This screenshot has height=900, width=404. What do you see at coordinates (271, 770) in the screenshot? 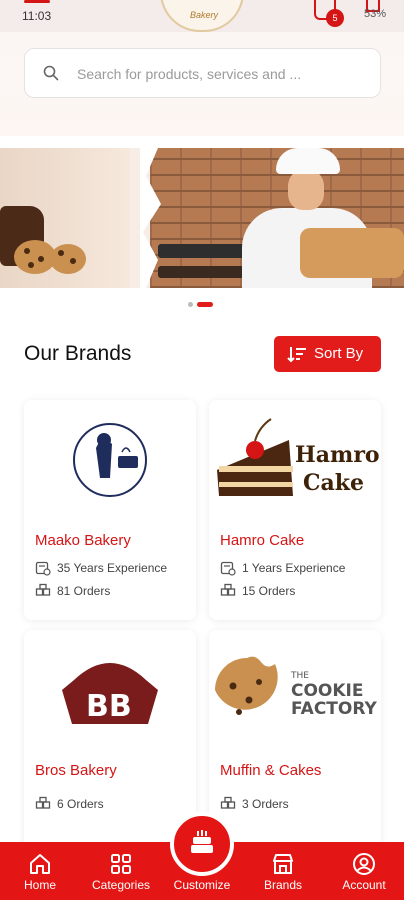
I see `brand-name: Muffin & Cakes` at bounding box center [271, 770].